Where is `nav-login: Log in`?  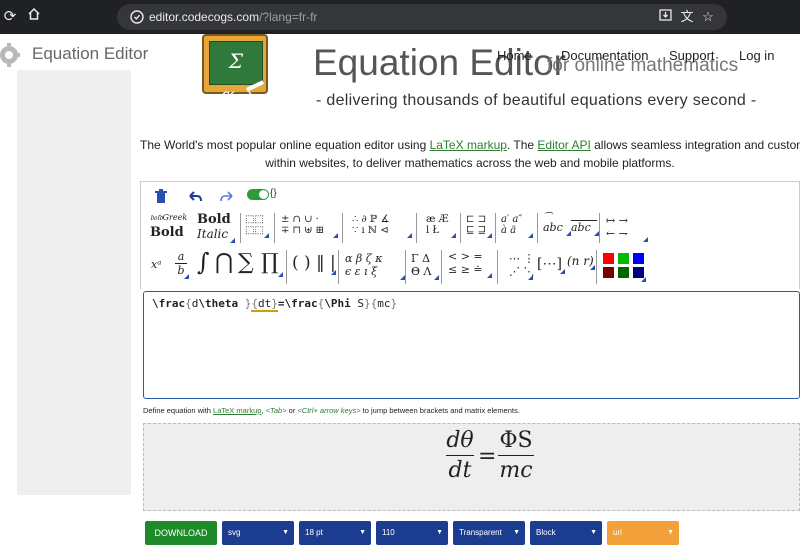
nav-login: Log in is located at coordinates (756, 55).